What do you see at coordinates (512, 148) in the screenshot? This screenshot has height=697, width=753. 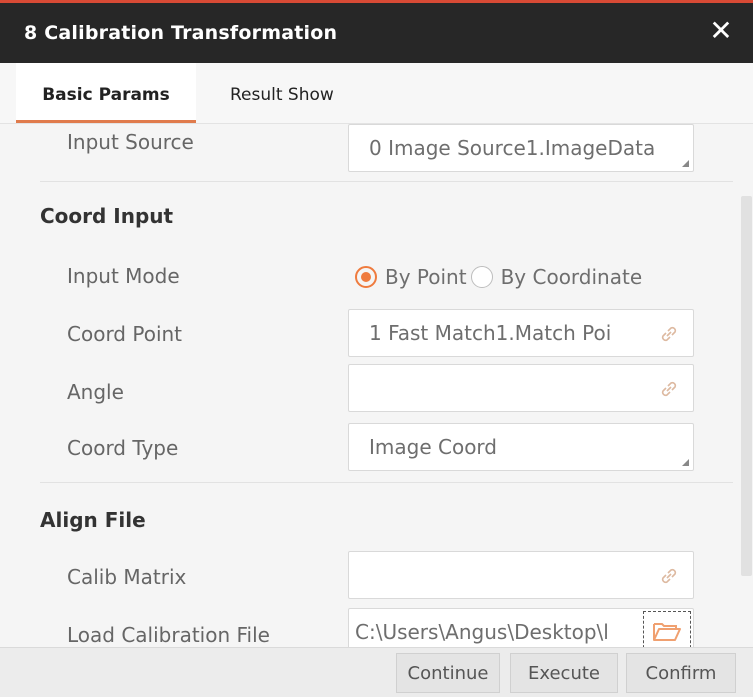 I see `input-source-value: 0 Image Source1.ImageData` at bounding box center [512, 148].